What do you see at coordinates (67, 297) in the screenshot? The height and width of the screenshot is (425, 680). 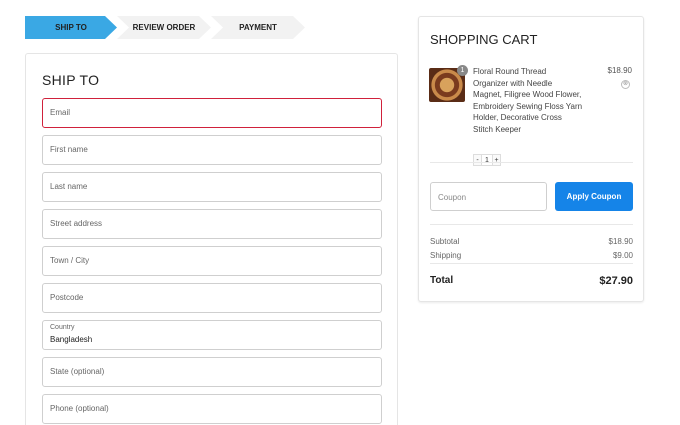 I see `postcode-placeholder: Postcode` at bounding box center [67, 297].